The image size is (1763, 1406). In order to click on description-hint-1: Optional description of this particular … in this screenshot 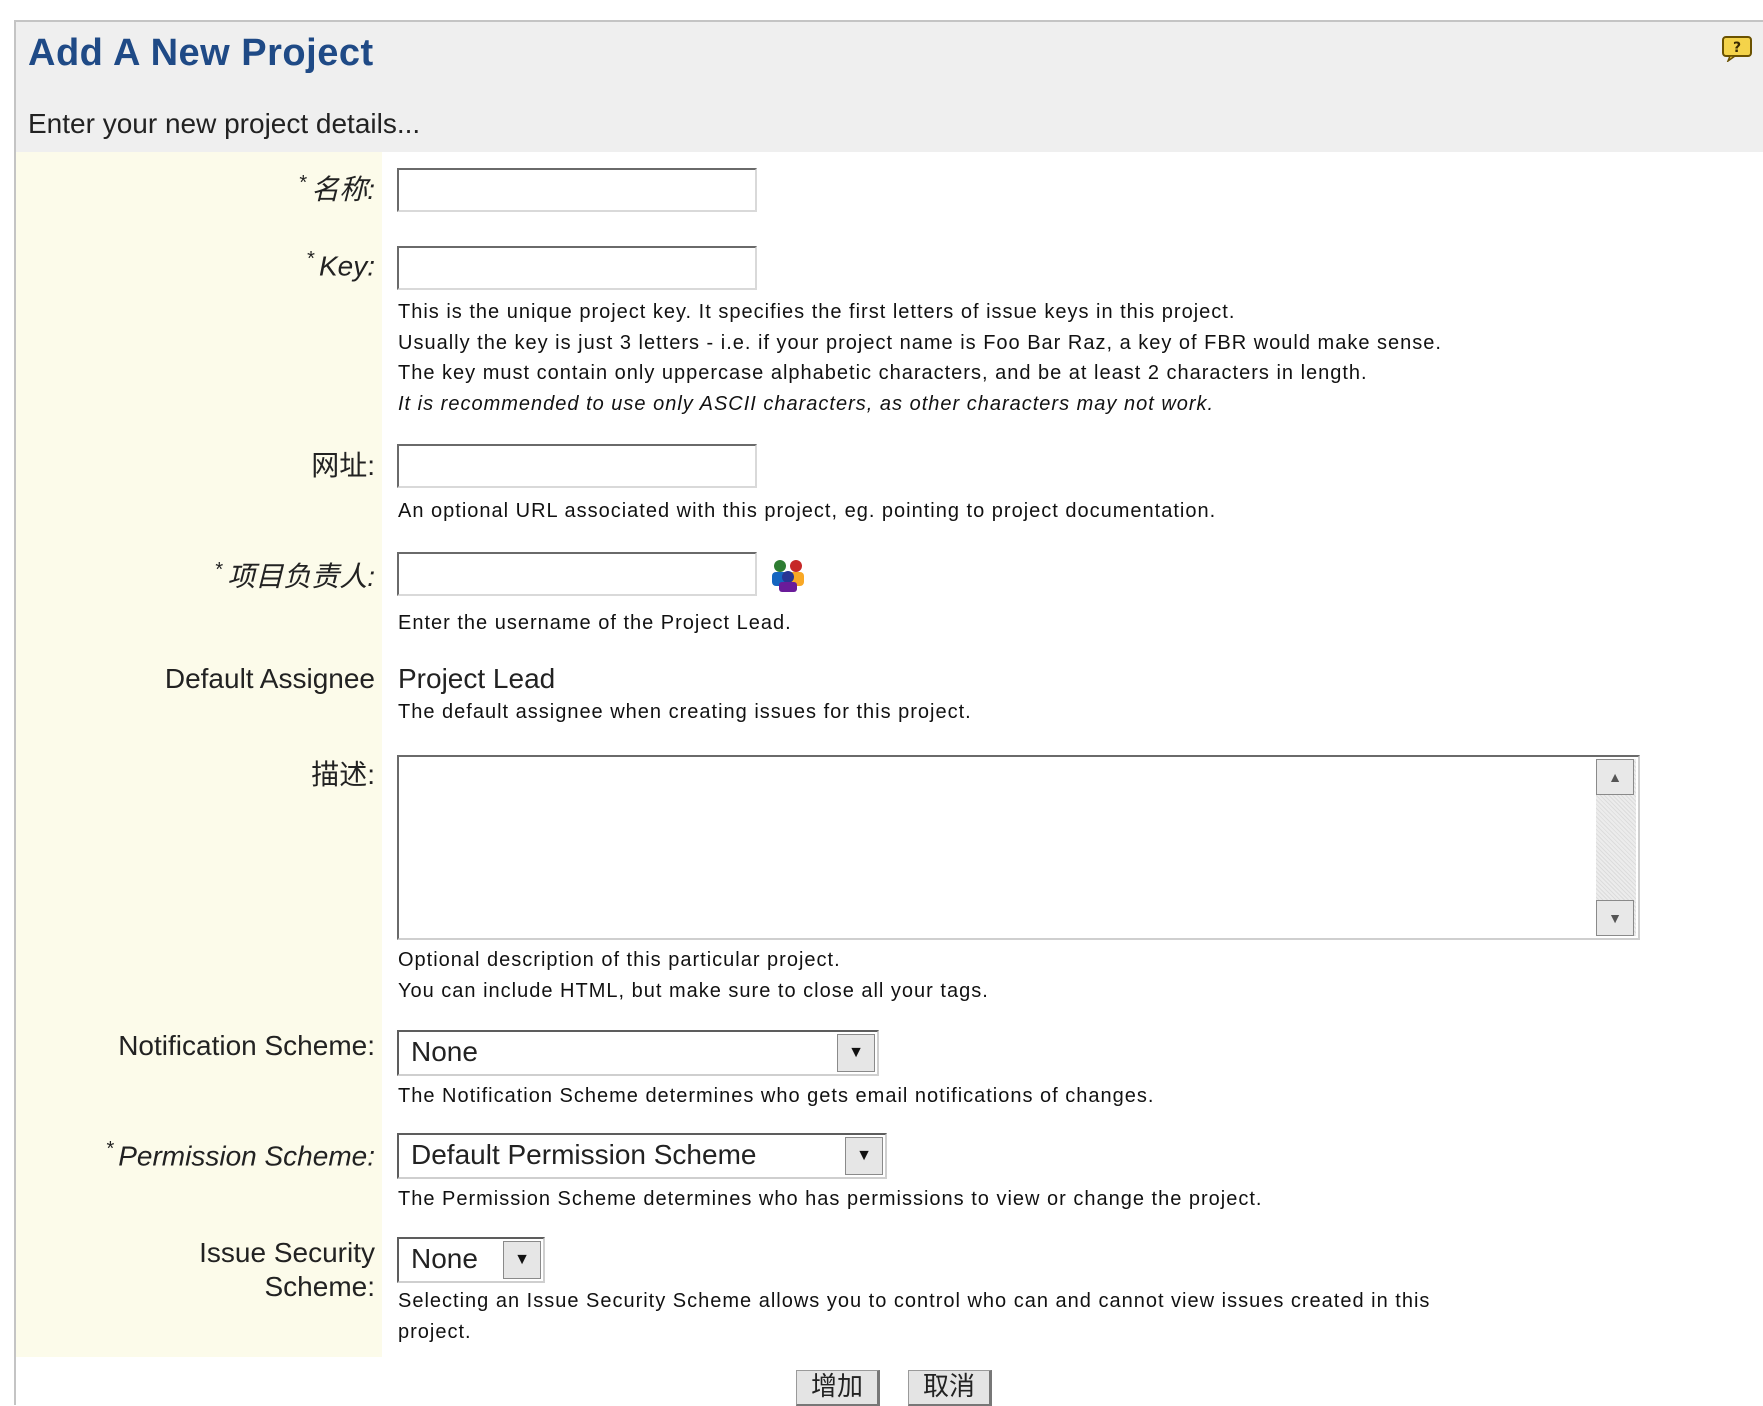, I will do `click(619, 960)`.